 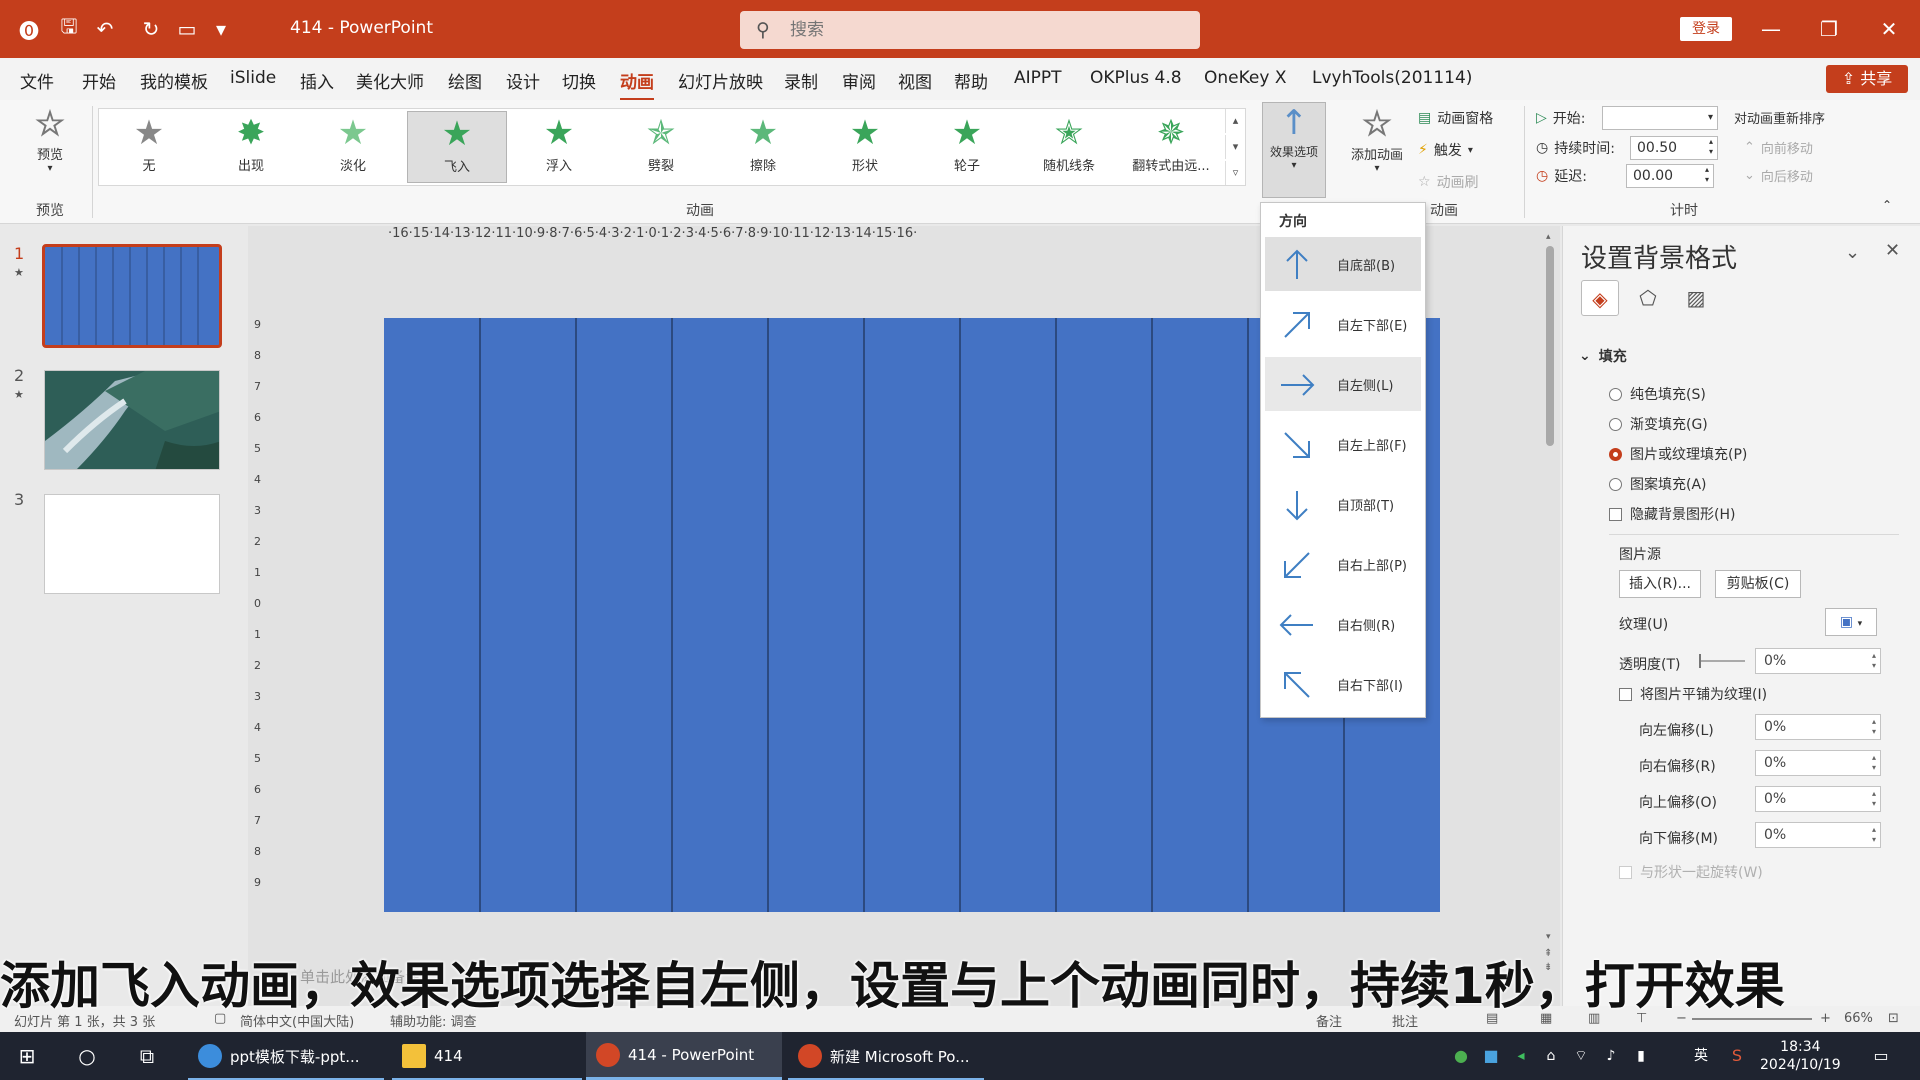 I want to click on minimize-button: —, so click(x=1771, y=29).